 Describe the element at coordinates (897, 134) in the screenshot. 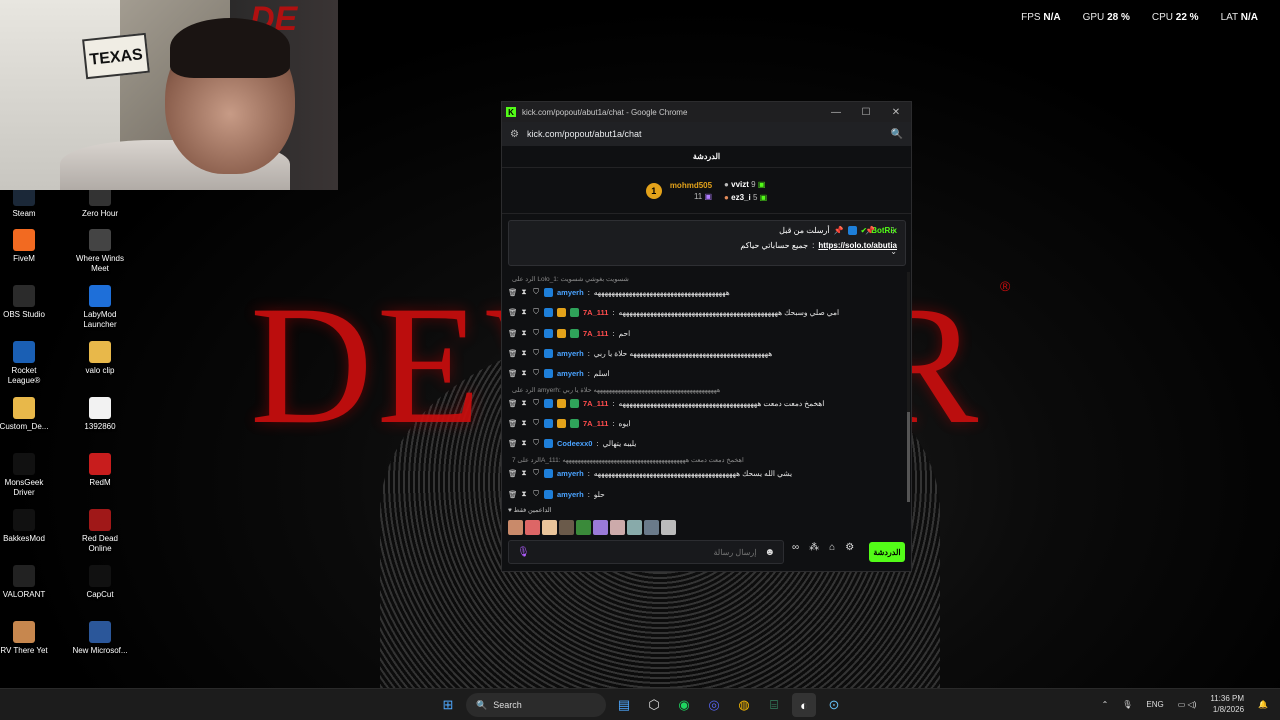

I see `zoom-icon: 🔍` at that location.